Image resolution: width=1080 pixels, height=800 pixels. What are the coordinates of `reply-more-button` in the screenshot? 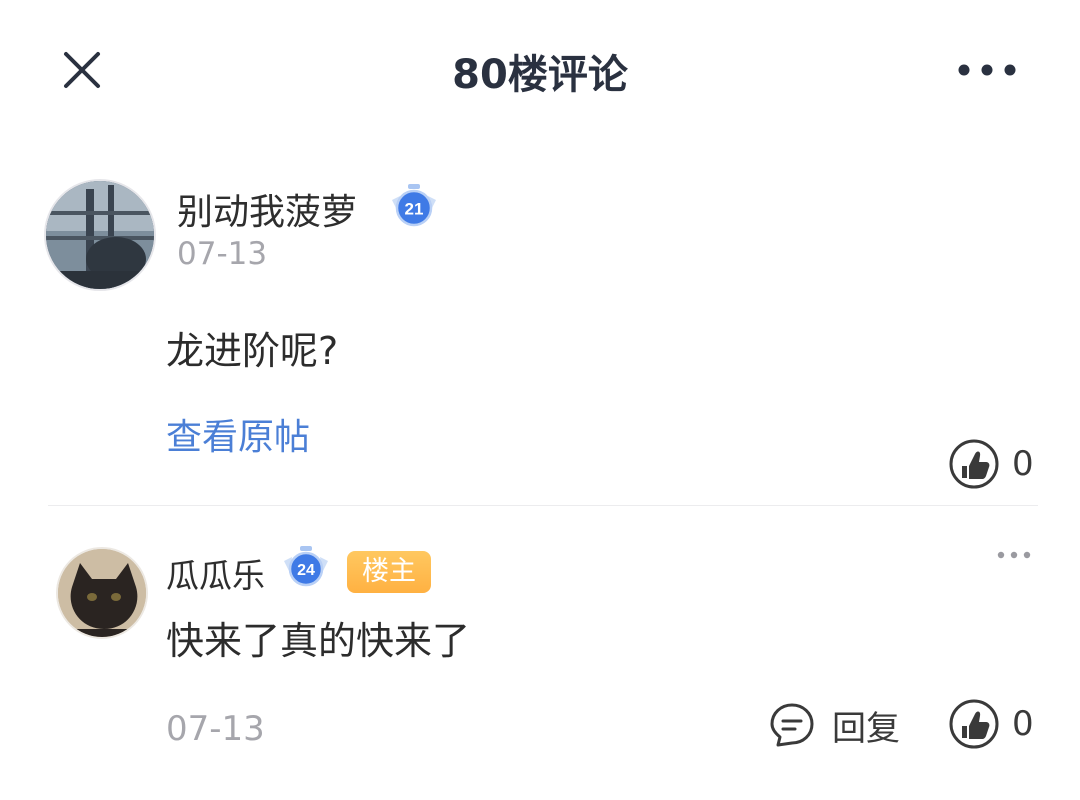 It's located at (1014, 555).